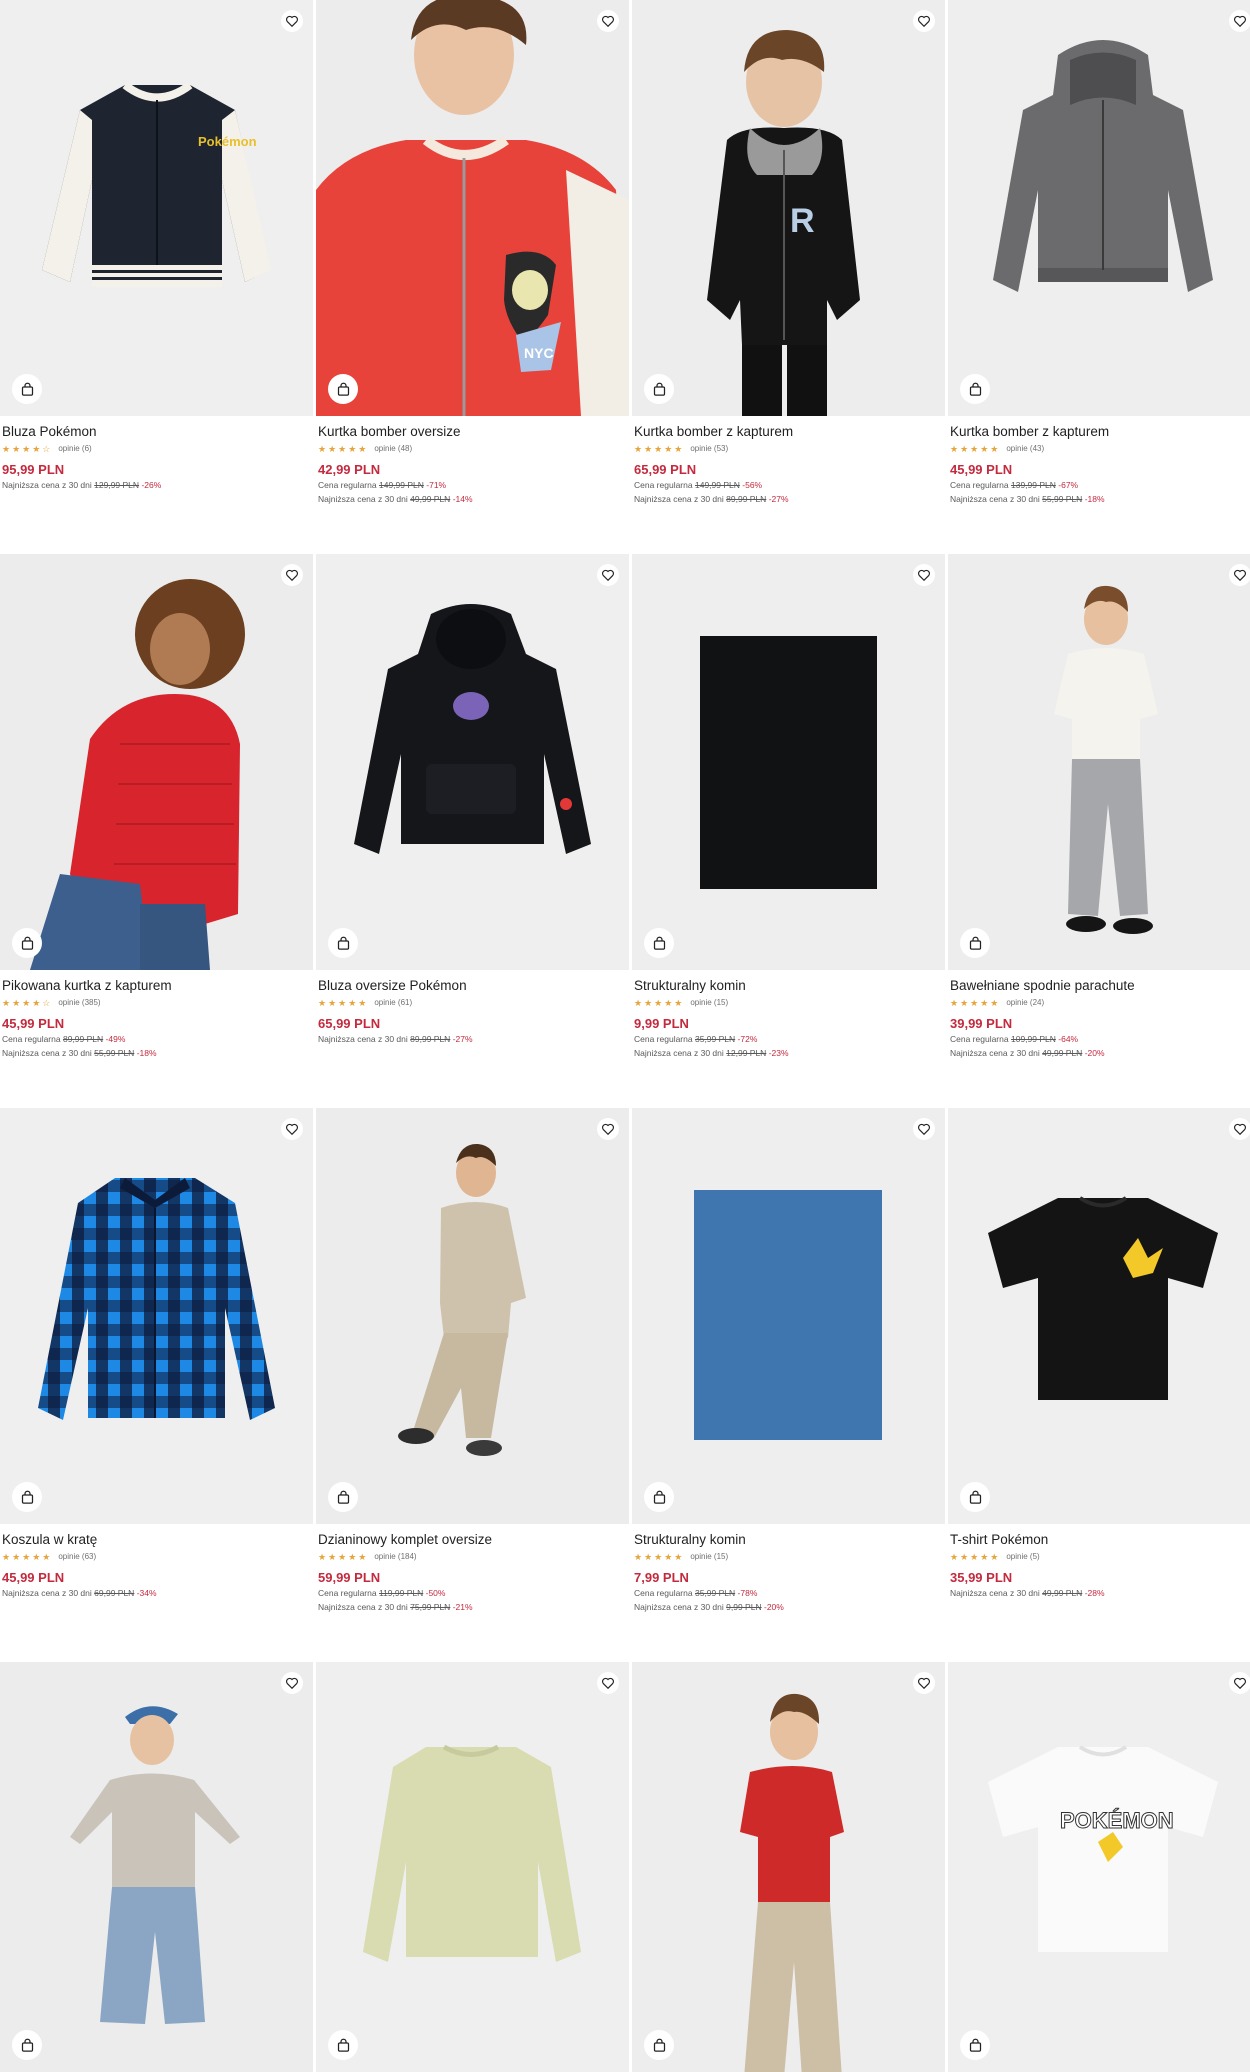 The width and height of the screenshot is (1250, 2072). I want to click on product-name: Kurtka bomber oversize, so click(472, 432).